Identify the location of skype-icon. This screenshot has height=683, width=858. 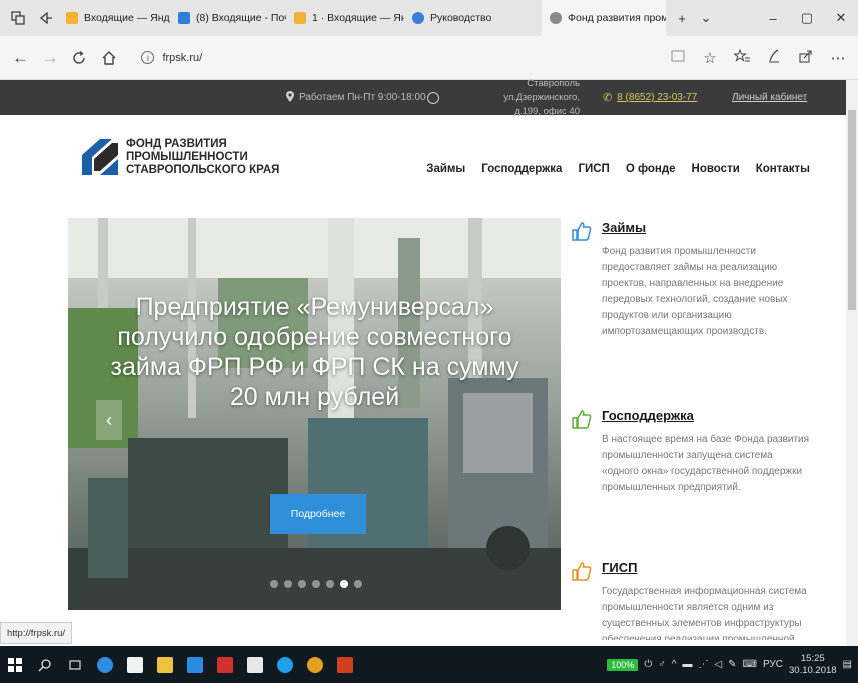
(285, 664).